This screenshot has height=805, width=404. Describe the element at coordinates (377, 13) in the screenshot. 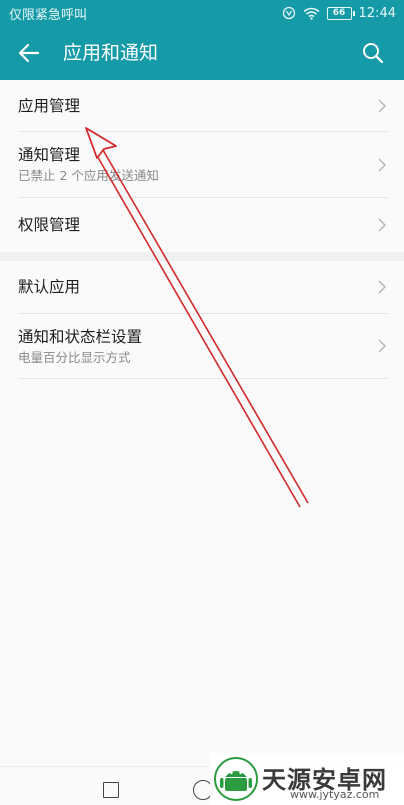

I see `clock: 12:44` at that location.